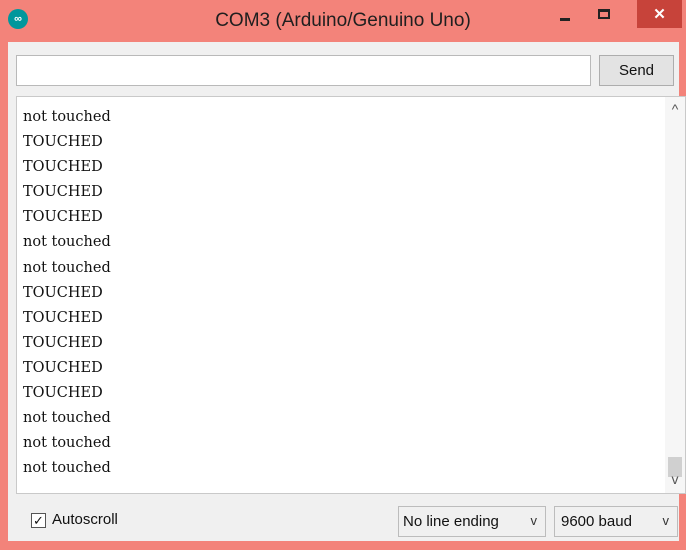 The image size is (686, 550). I want to click on minimize-button, so click(565, 15).